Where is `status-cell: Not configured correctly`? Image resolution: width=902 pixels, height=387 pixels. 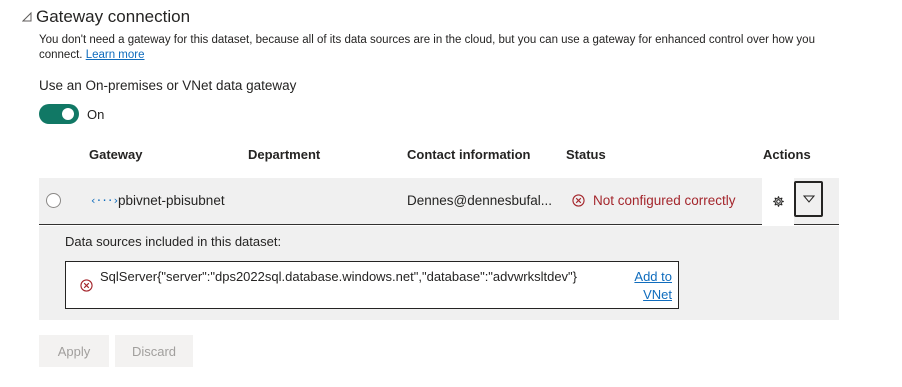
status-cell: Not configured correctly is located at coordinates (654, 200).